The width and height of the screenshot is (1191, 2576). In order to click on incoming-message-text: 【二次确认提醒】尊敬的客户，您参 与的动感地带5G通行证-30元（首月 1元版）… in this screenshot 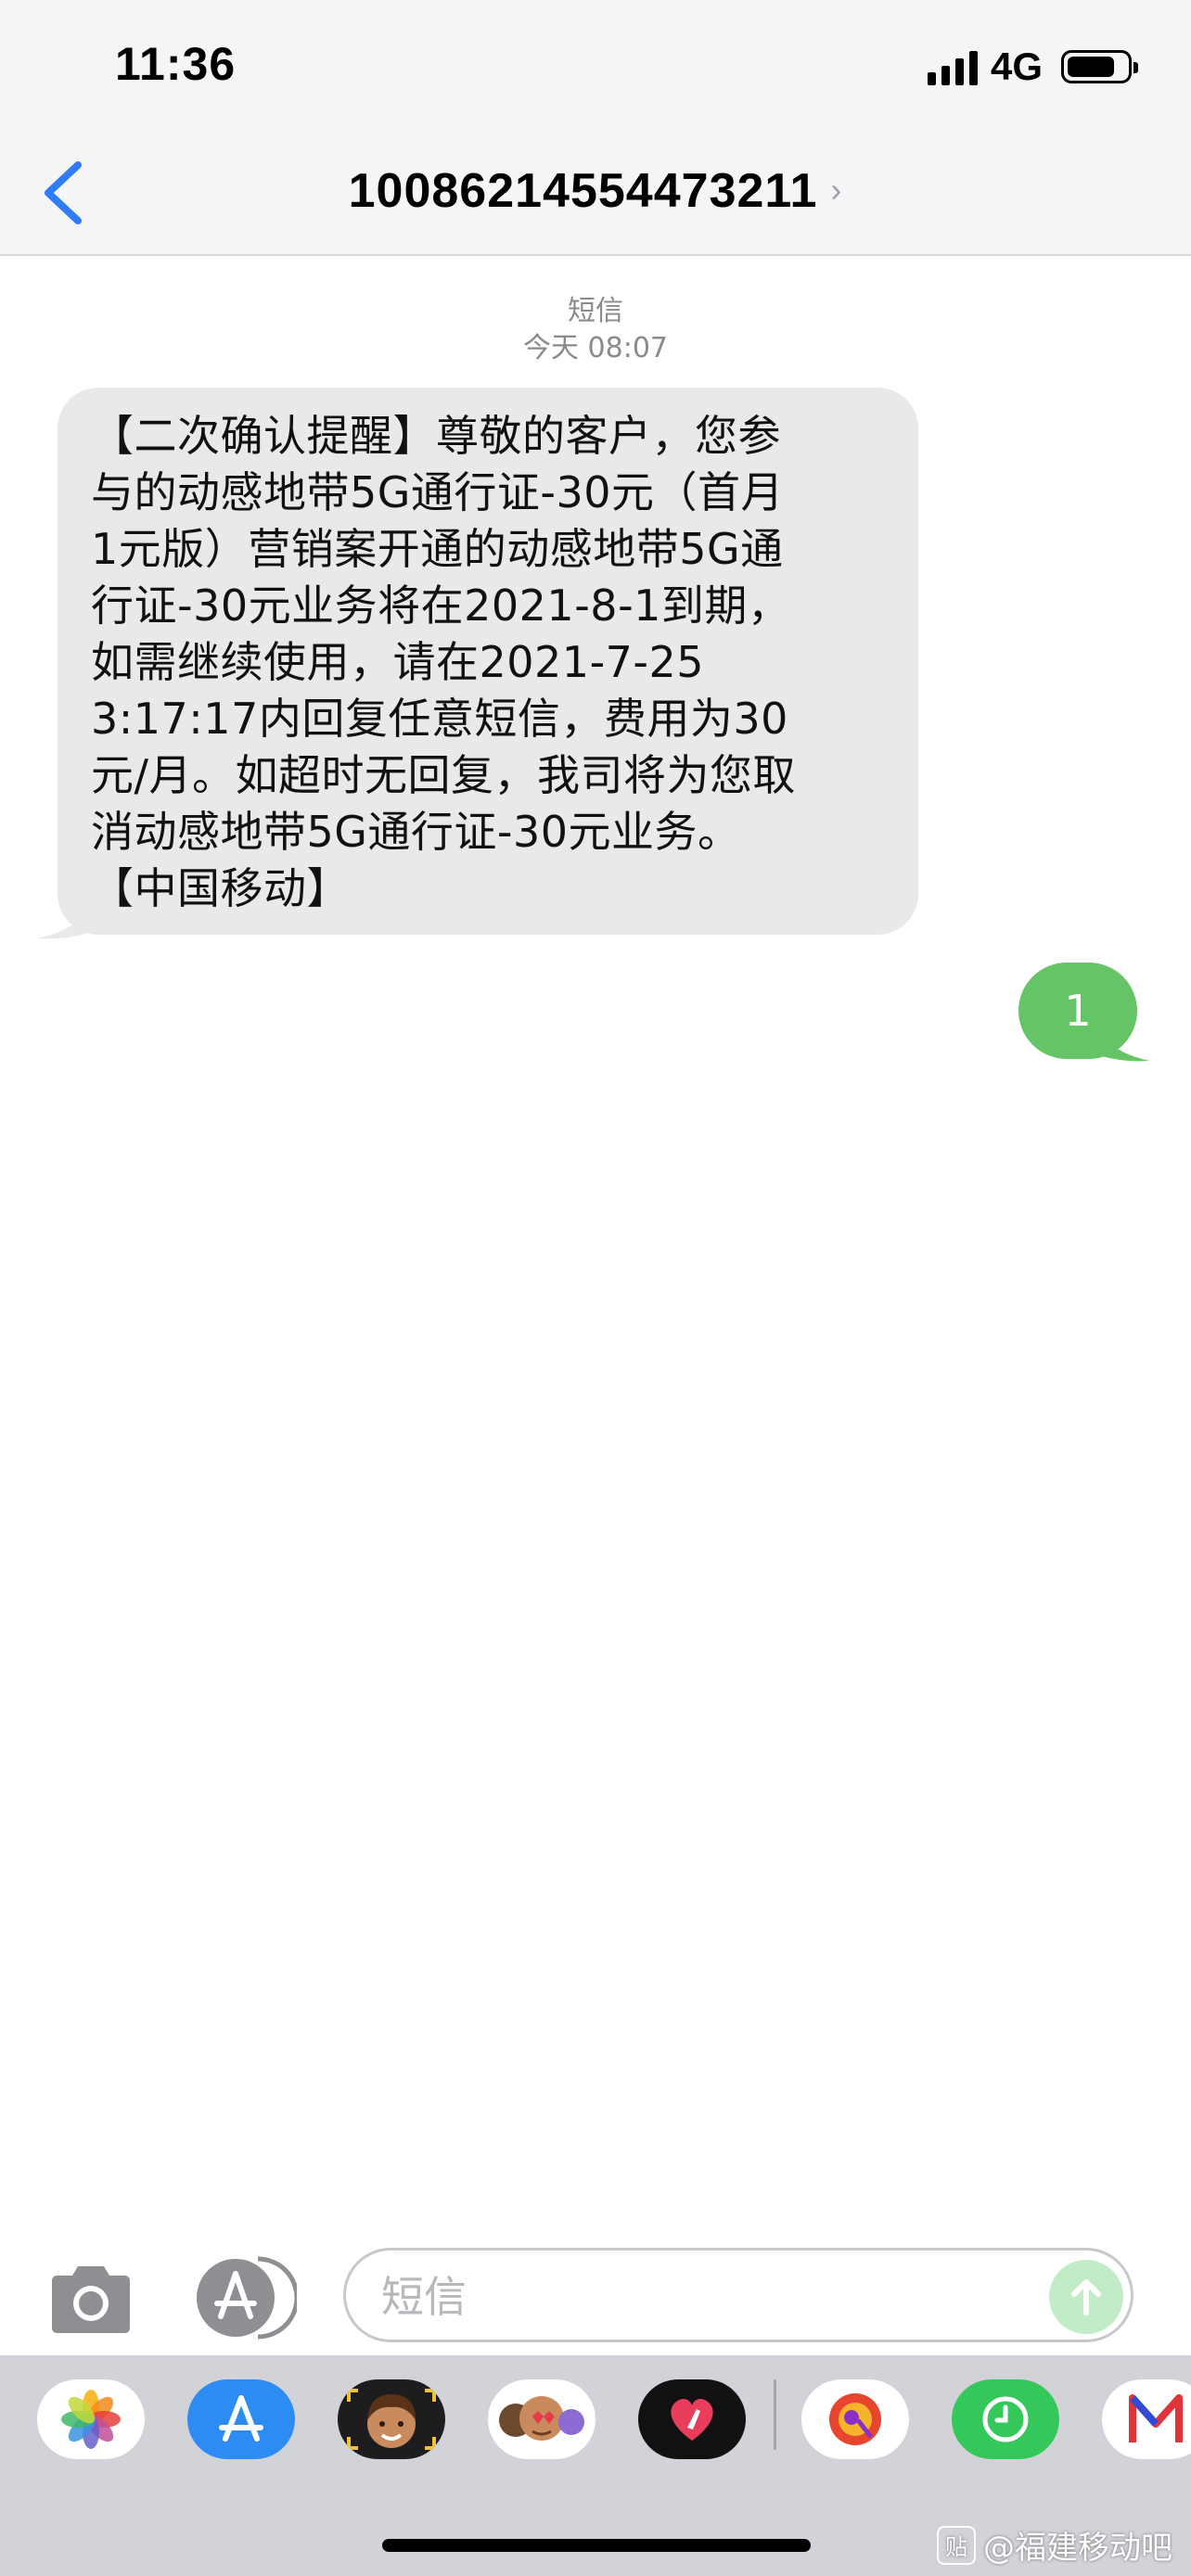, I will do `click(443, 662)`.